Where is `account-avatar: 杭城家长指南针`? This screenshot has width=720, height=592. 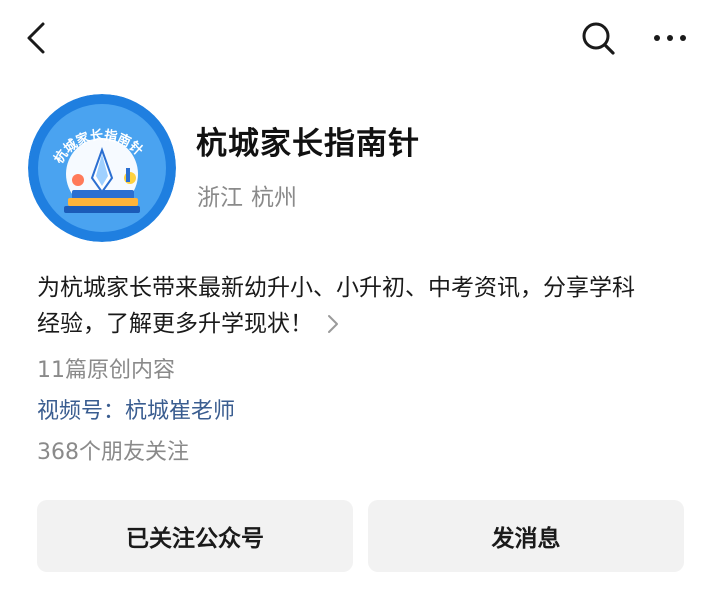
account-avatar: 杭城家长指南针 is located at coordinates (102, 168).